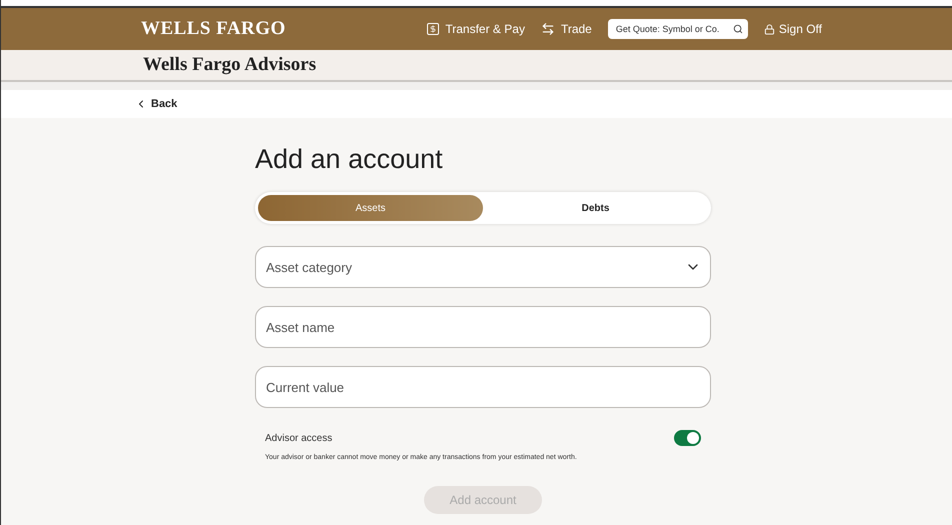  I want to click on nav-link: Trade, so click(566, 29).